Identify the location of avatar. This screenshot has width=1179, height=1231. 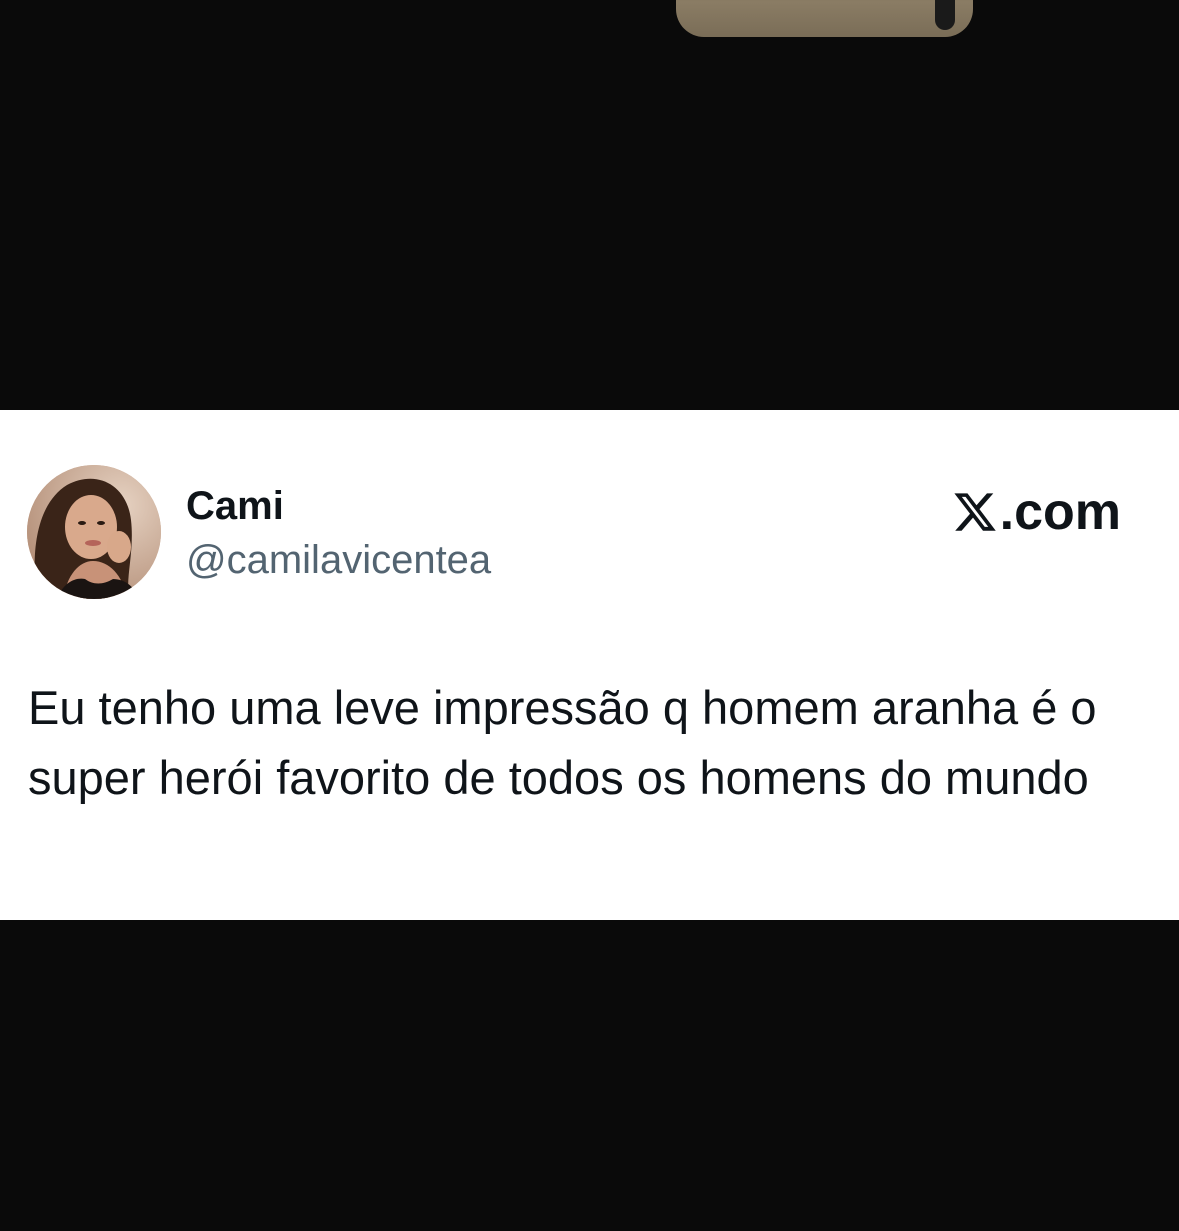
(94, 532).